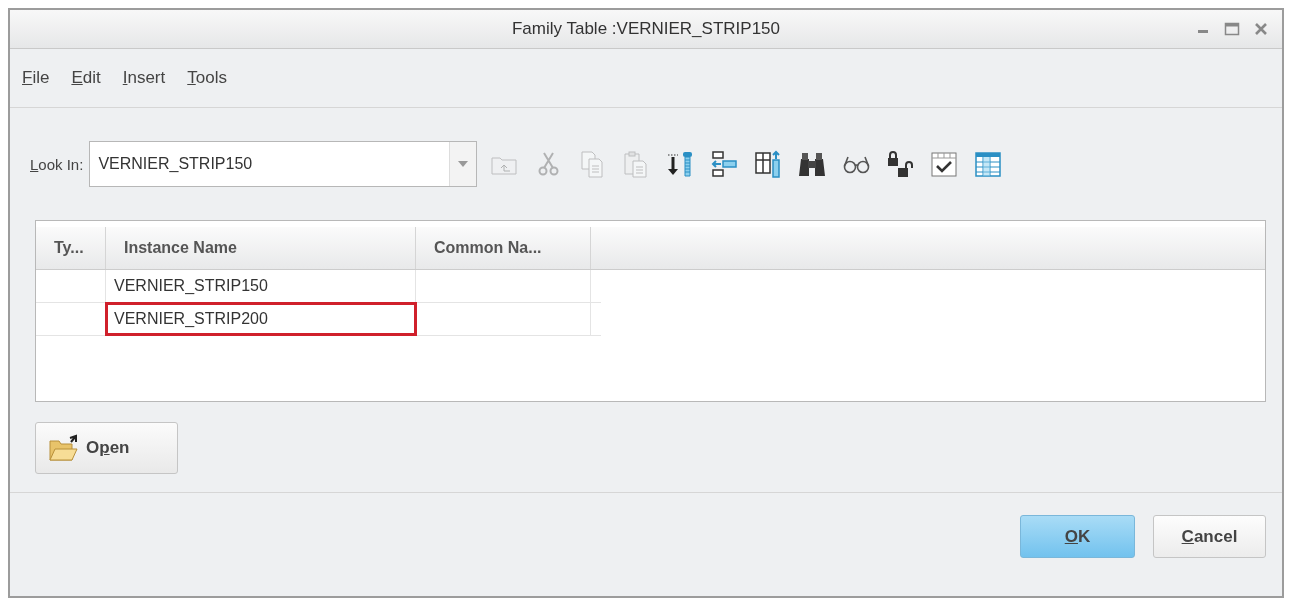 This screenshot has width=1292, height=607. I want to click on menu-item: Edit, so click(86, 78).